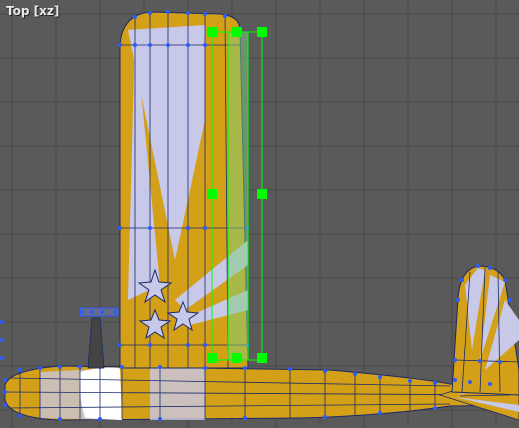 Image resolution: width=519 pixels, height=428 pixels. Describe the element at coordinates (261, 393) in the screenshot. I see `fuselage` at that location.